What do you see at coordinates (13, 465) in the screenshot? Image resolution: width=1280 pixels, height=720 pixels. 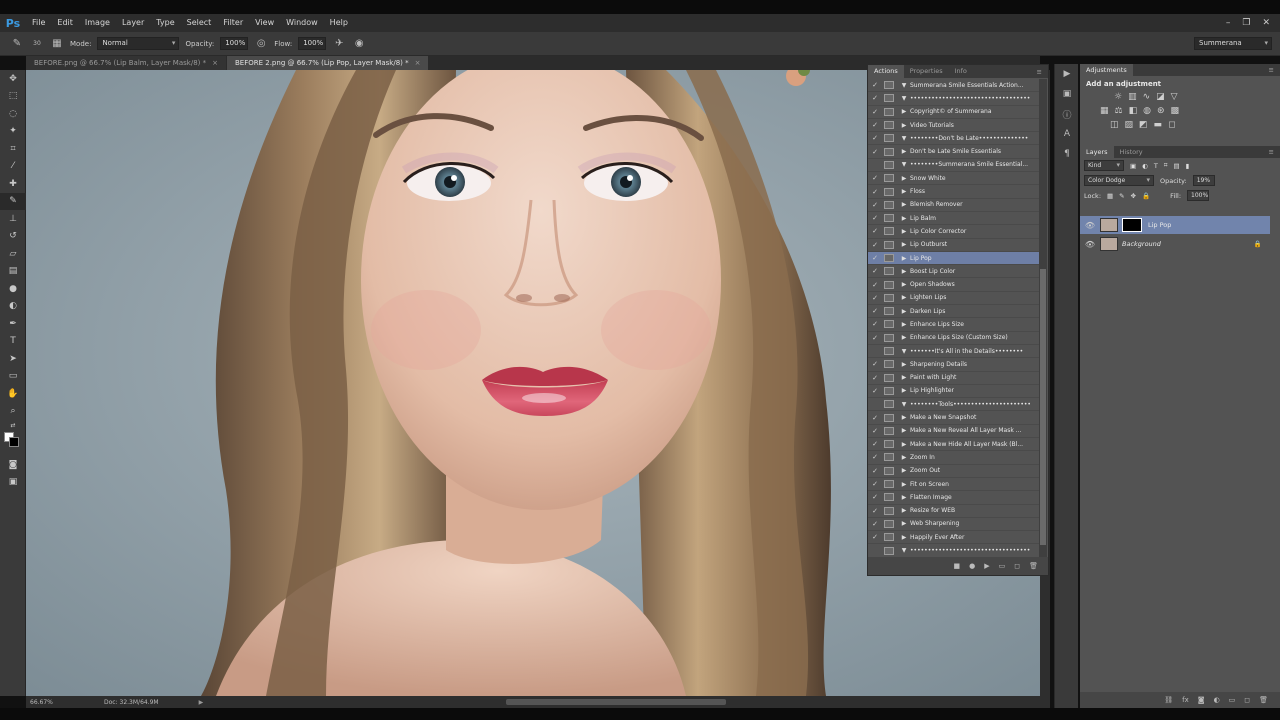 I see `quick-mask-icon: ◙` at bounding box center [13, 465].